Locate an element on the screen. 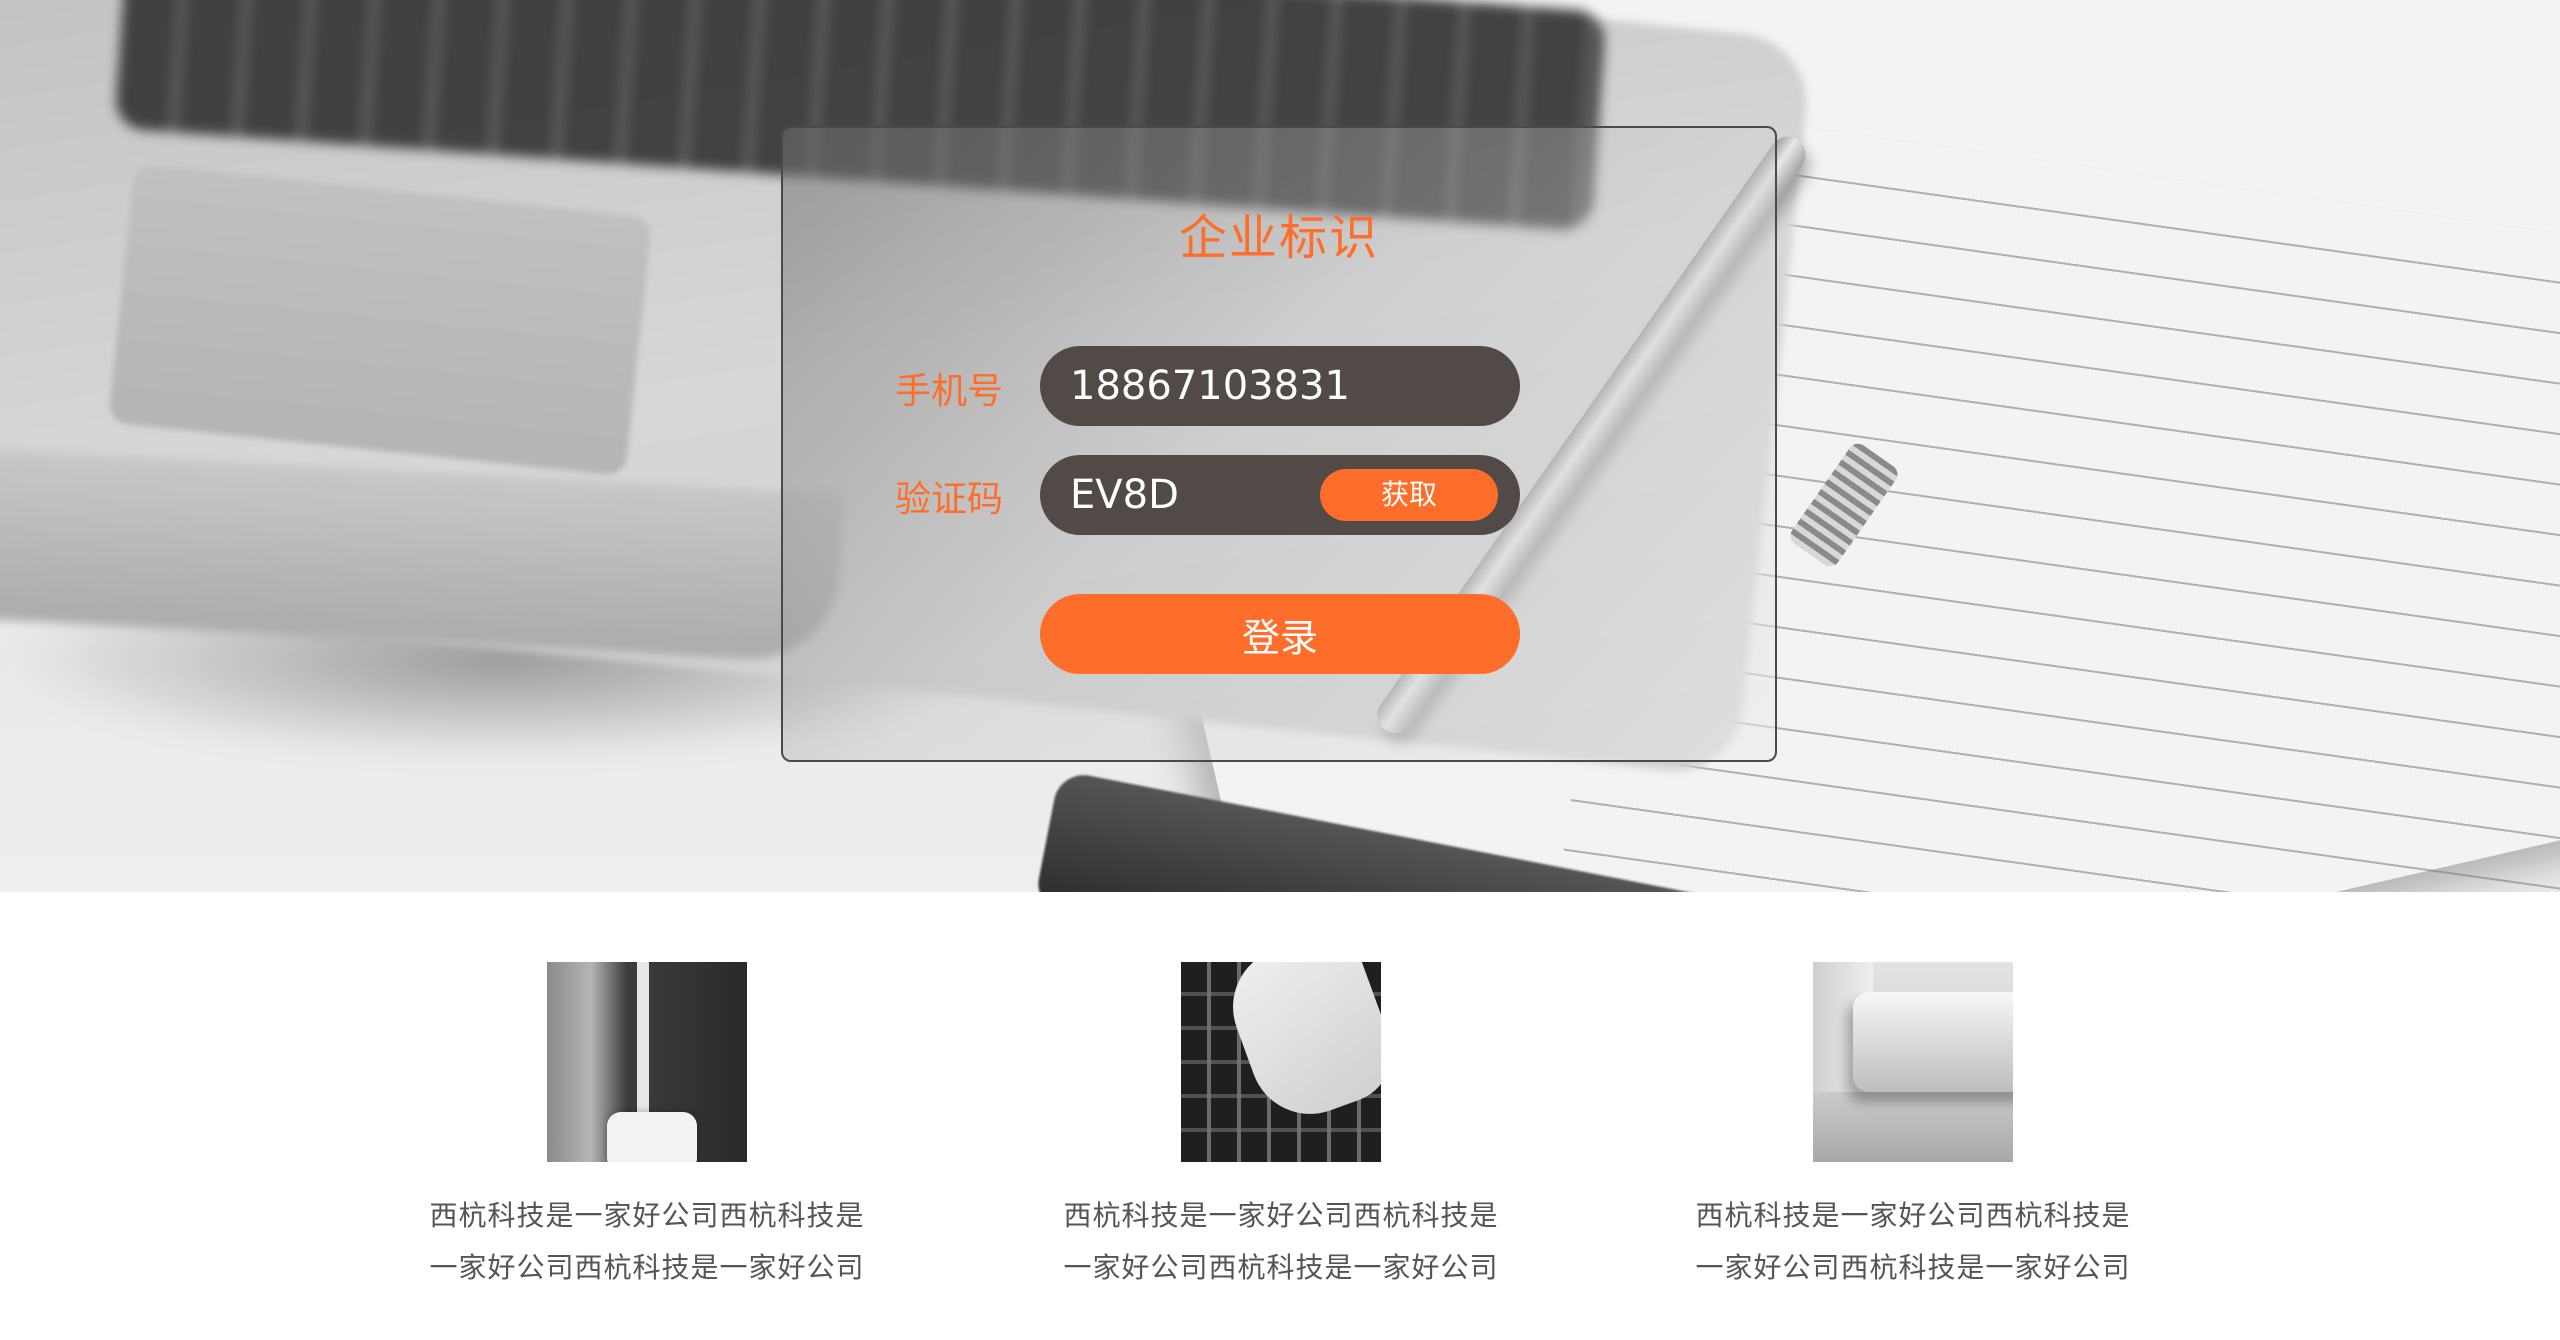  laptop-trackpad is located at coordinates (380, 320).